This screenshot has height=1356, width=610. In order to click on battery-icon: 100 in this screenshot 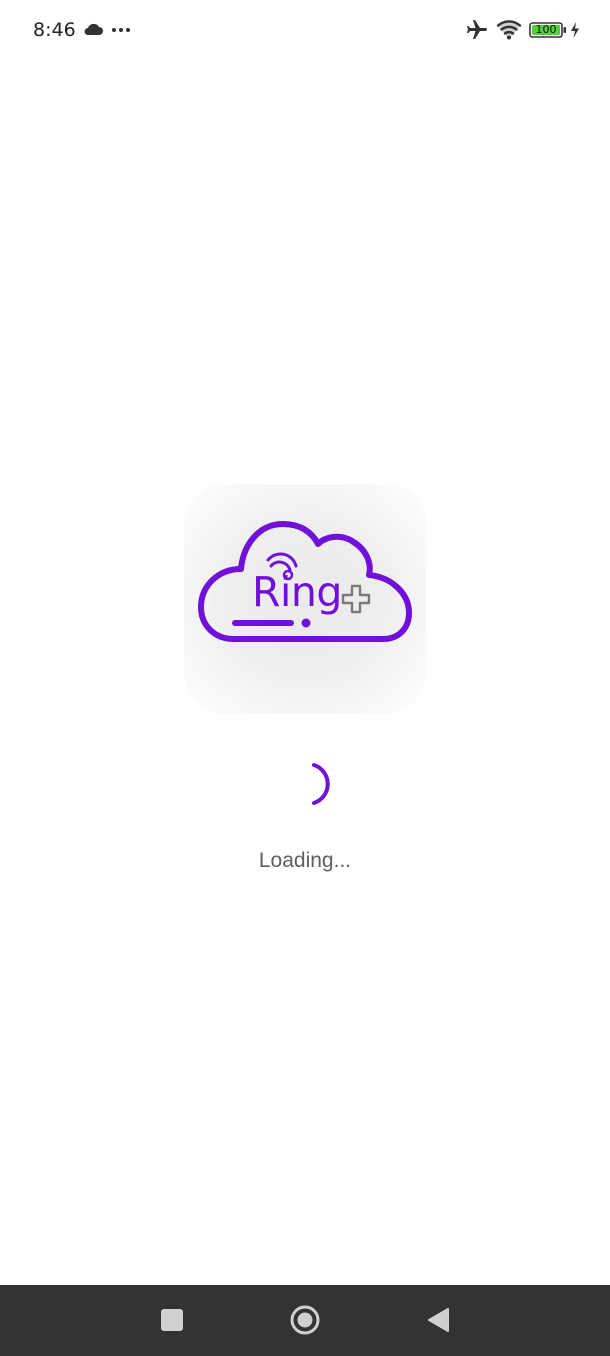, I will do `click(548, 30)`.